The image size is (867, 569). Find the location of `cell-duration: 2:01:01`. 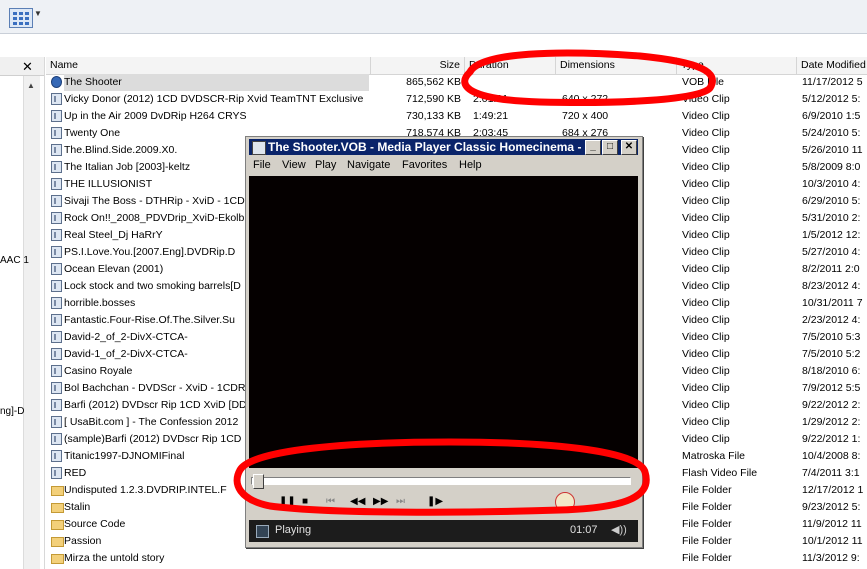

cell-duration: 2:01:01 is located at coordinates (491, 99).